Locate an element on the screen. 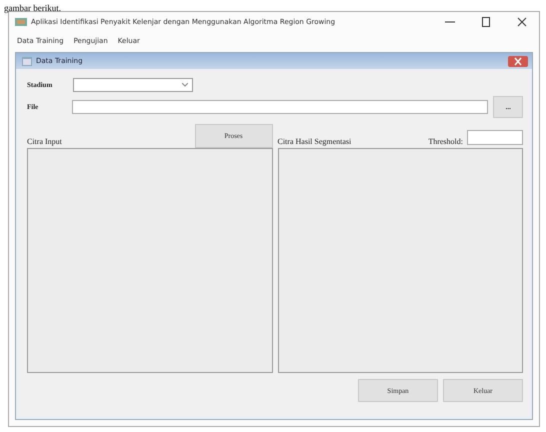 The image size is (546, 432). caret-icon is located at coordinates (185, 85).